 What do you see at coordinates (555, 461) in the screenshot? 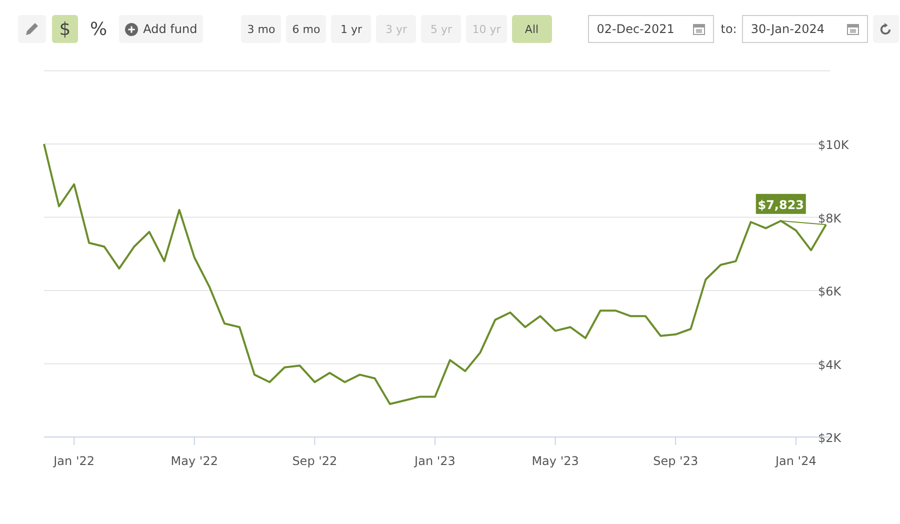
I see `x-axis-label: May '23` at bounding box center [555, 461].